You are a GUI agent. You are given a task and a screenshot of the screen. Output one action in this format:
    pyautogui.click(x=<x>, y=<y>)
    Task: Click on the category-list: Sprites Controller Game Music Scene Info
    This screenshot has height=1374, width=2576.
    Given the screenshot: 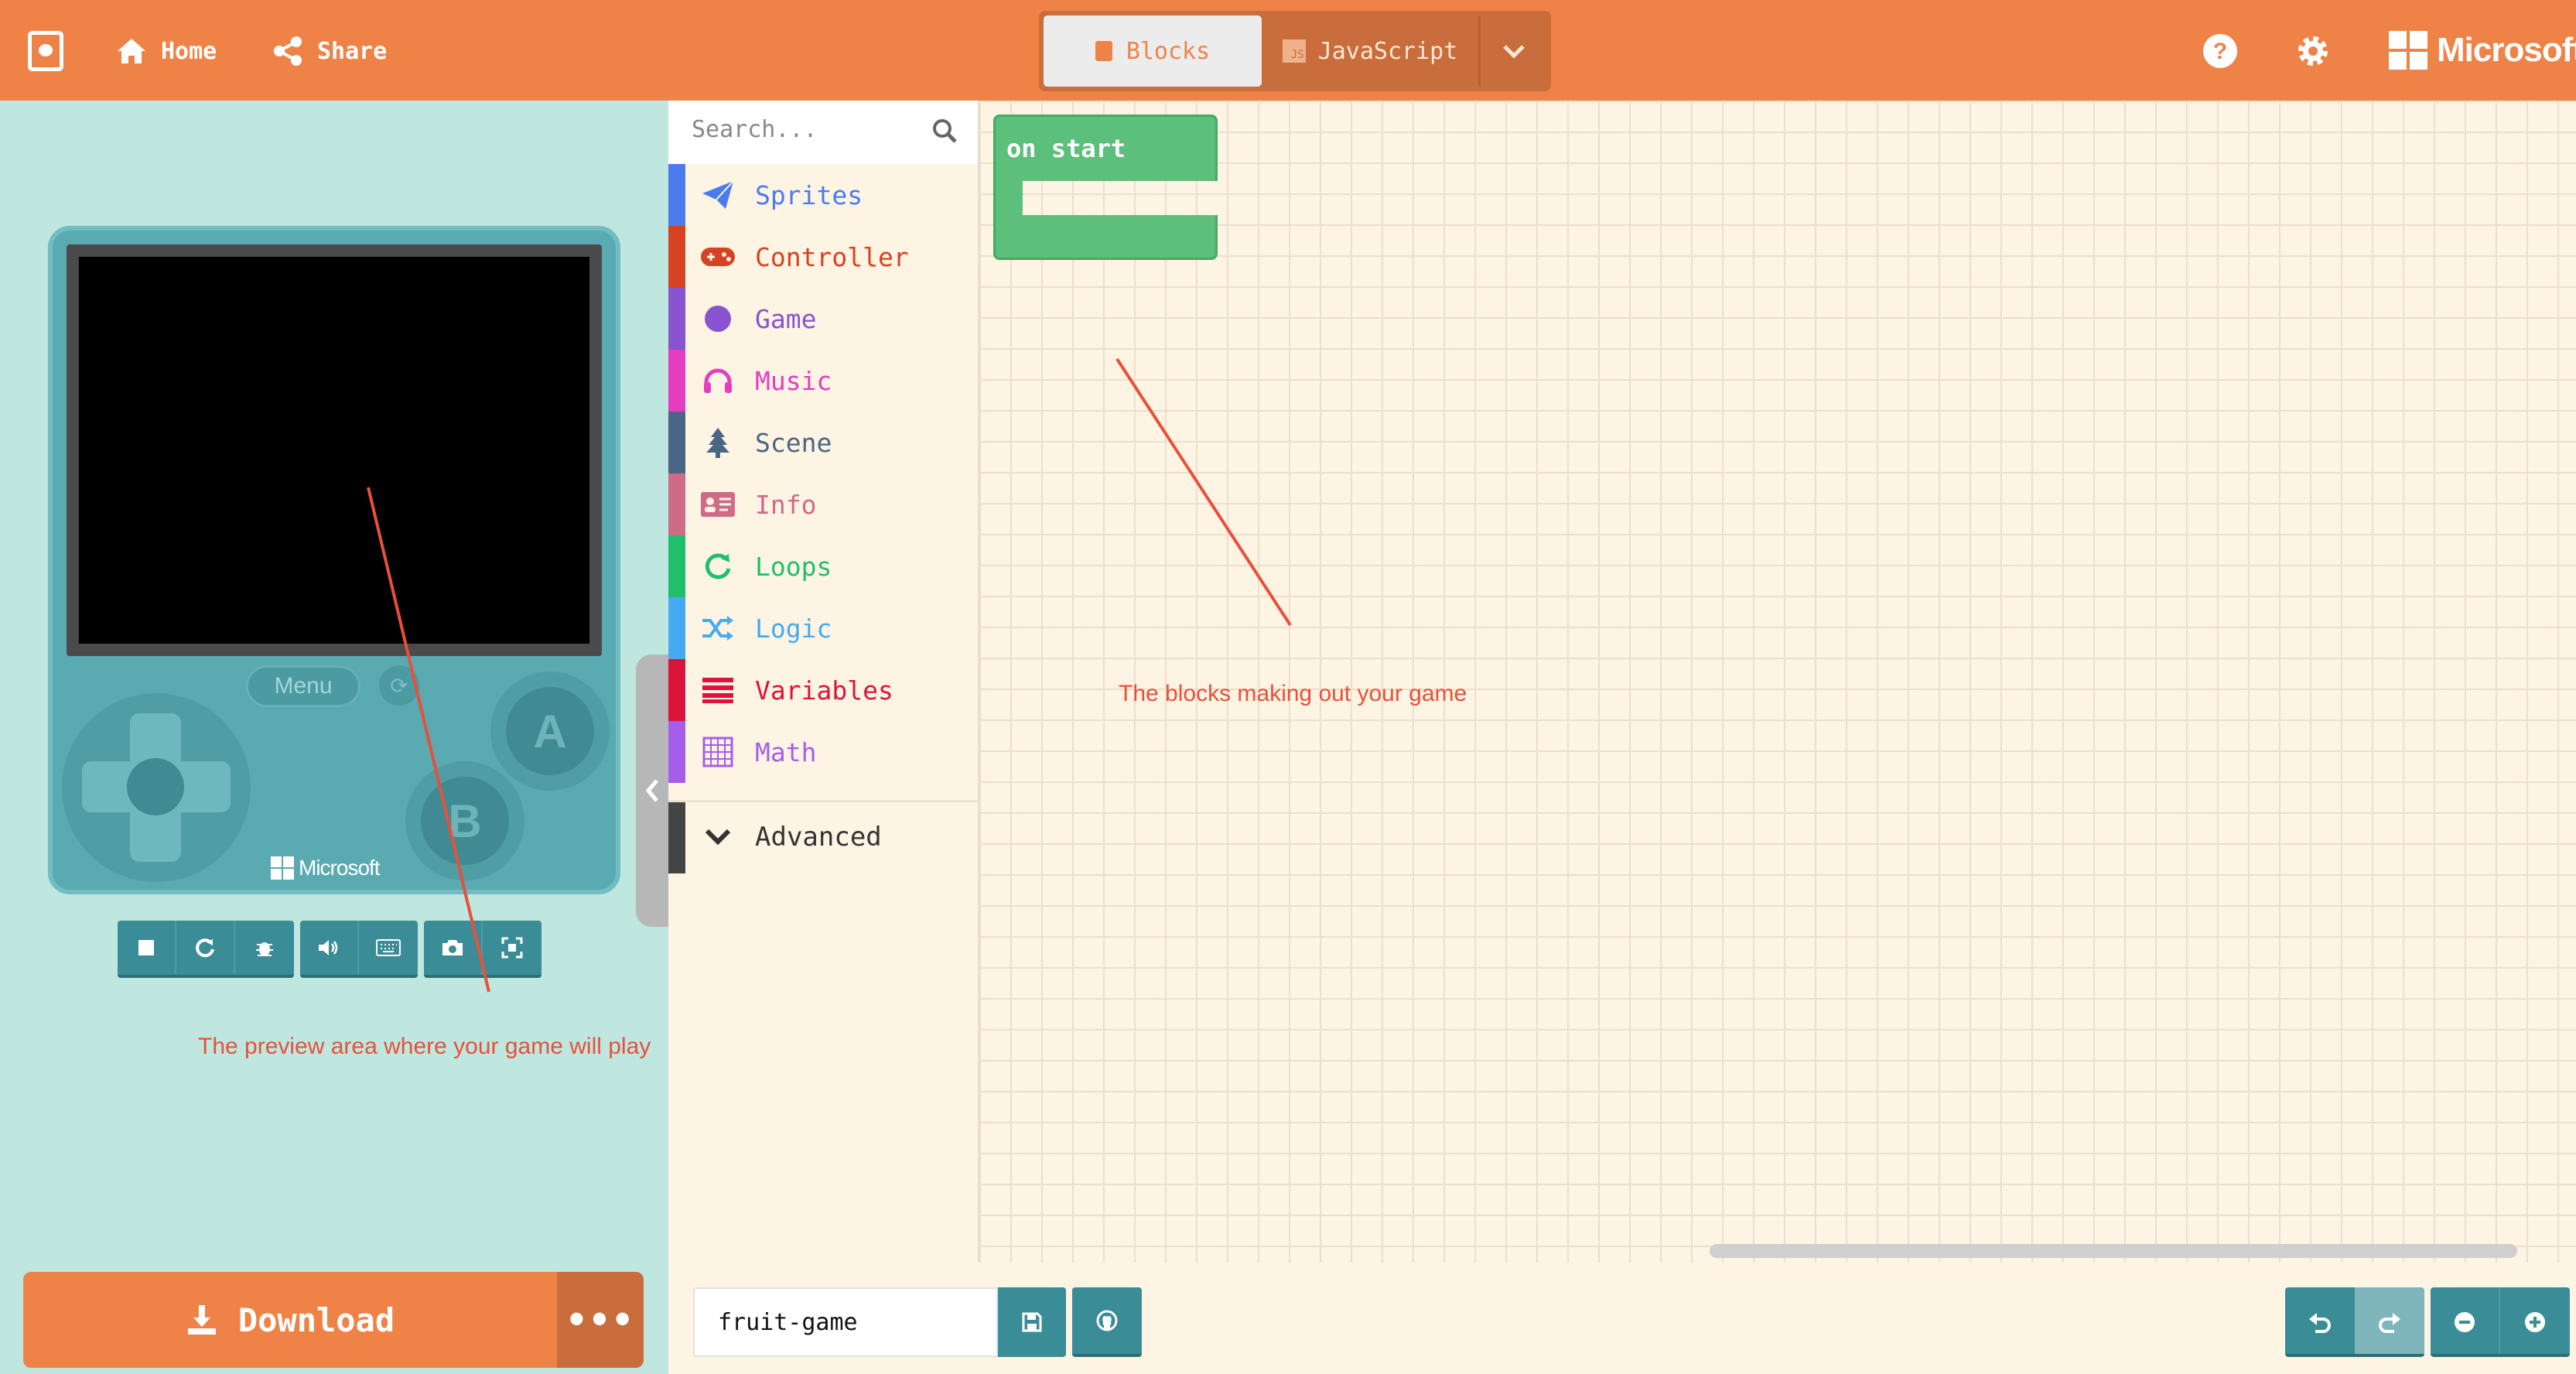 What is the action you would take?
    pyautogui.click(x=823, y=769)
    